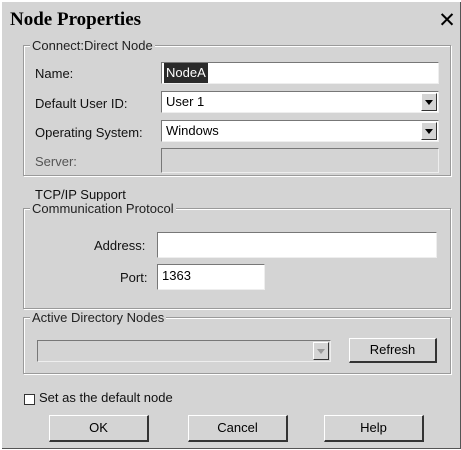  What do you see at coordinates (54, 73) in the screenshot?
I see `name-label: Name:` at bounding box center [54, 73].